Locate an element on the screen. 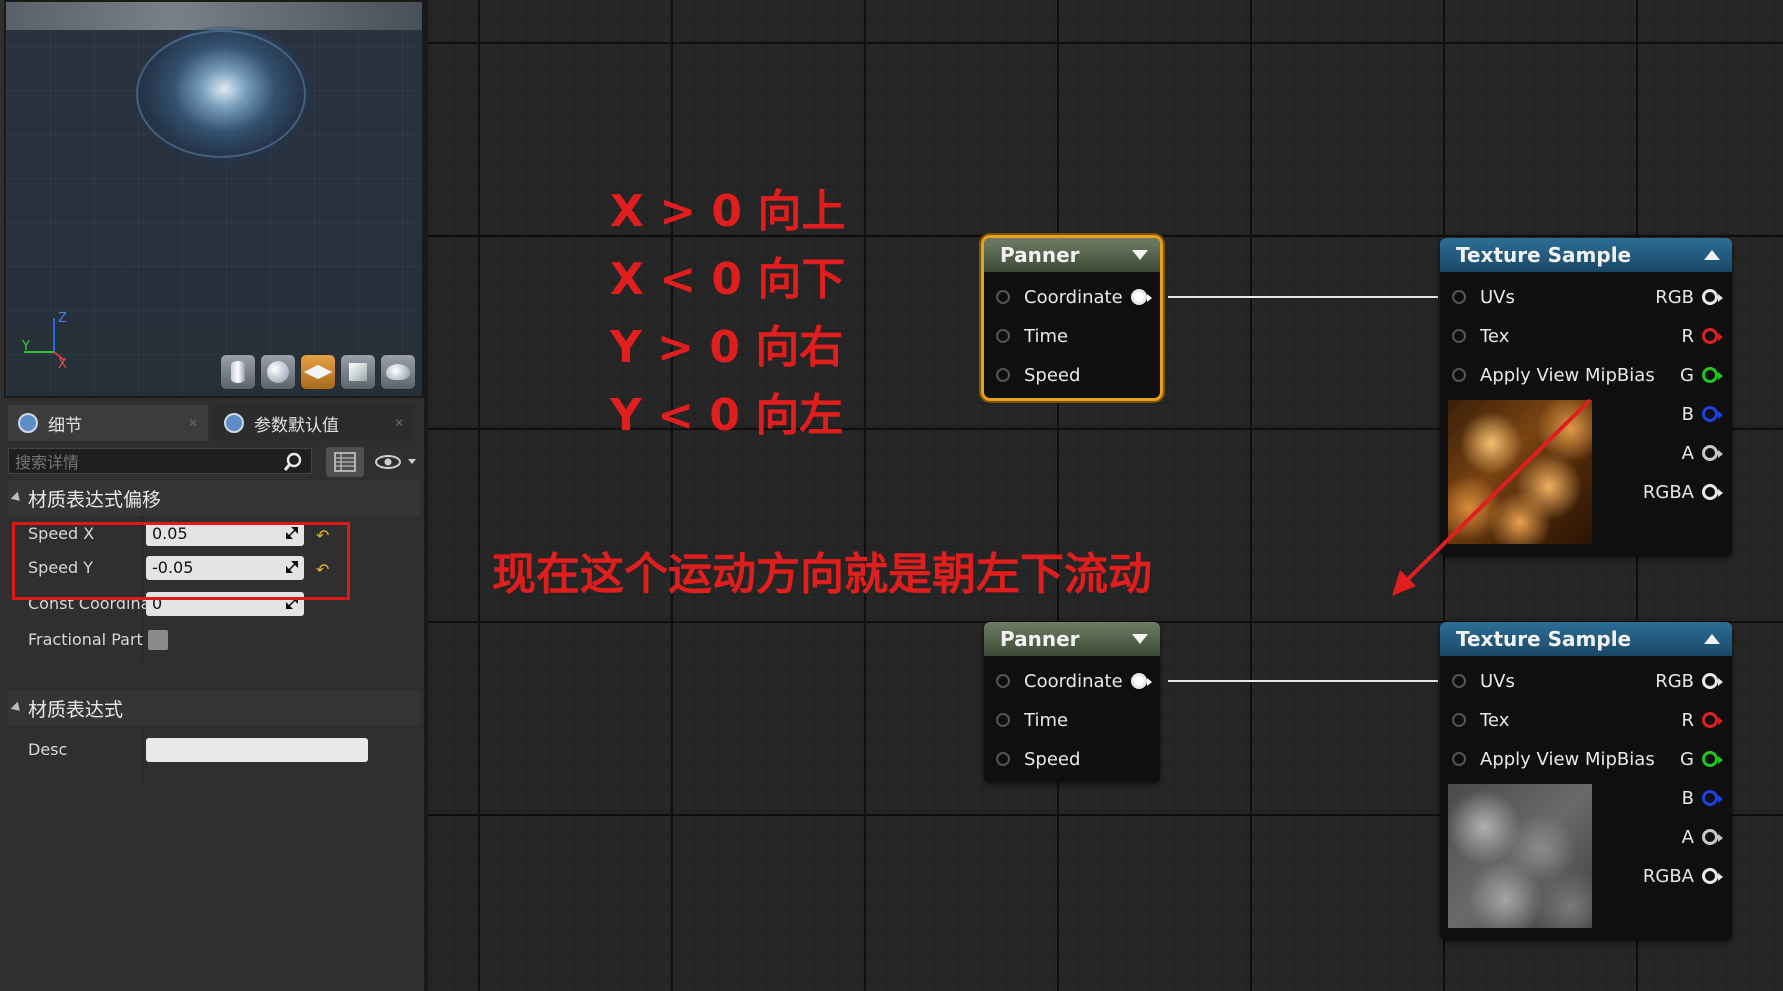  details-tabs: 细节 ✕ 参数默认值 ✕ is located at coordinates (214, 423).